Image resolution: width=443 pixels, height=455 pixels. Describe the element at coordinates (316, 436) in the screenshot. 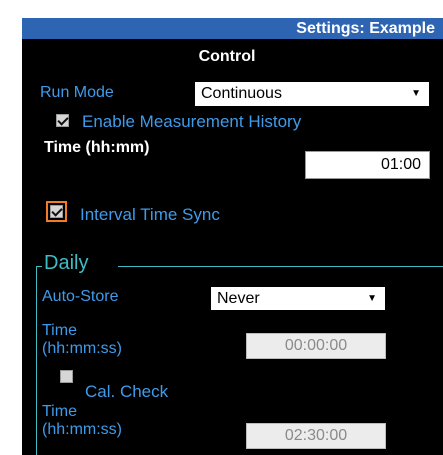

I see `daily-time2-input: 02:30:00` at that location.